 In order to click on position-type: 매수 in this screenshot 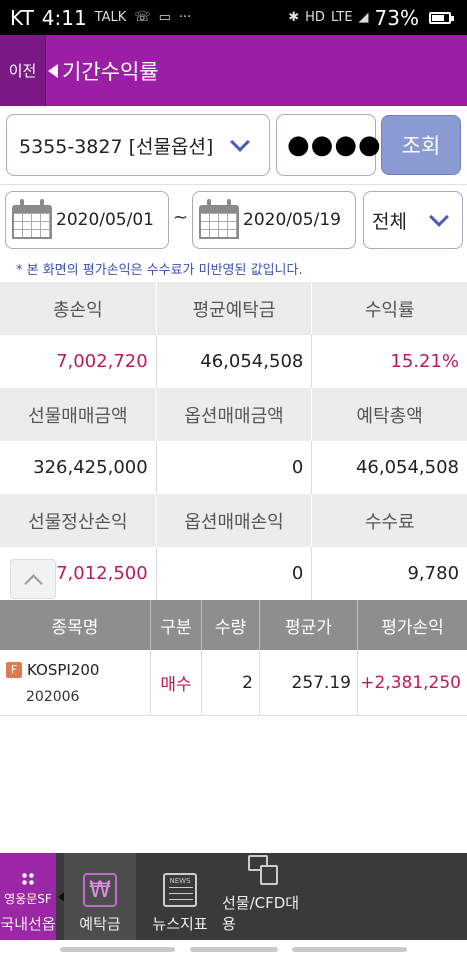, I will do `click(175, 682)`.